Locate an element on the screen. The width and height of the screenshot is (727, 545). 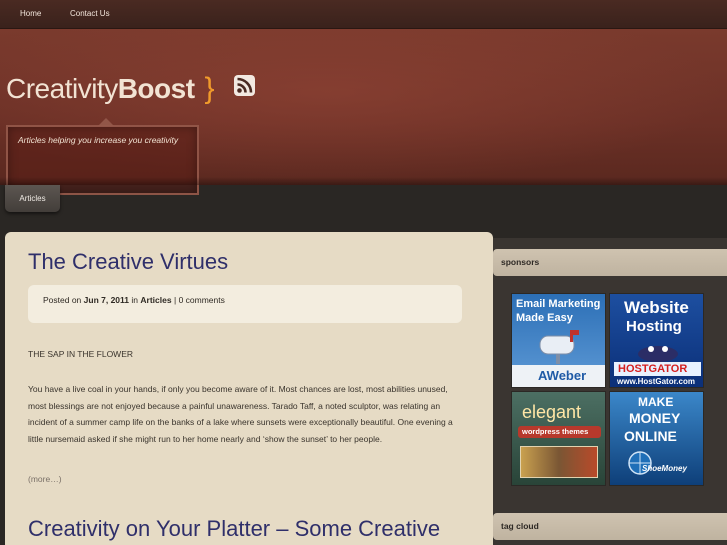
ad-shoemoney-brand: ShoeMoney is located at coordinates (664, 468).